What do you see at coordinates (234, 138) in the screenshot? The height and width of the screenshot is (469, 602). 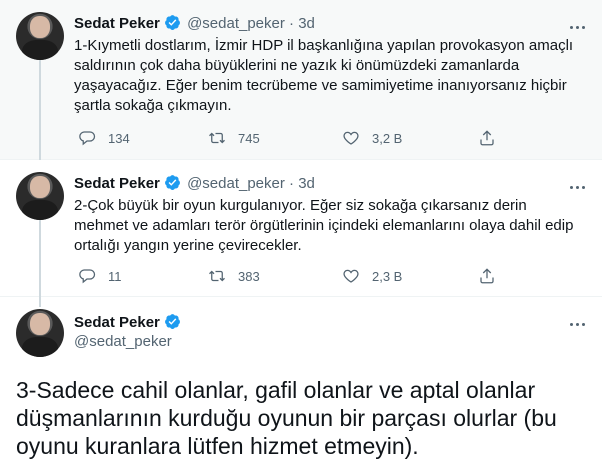 I see `retweet-button: 745` at bounding box center [234, 138].